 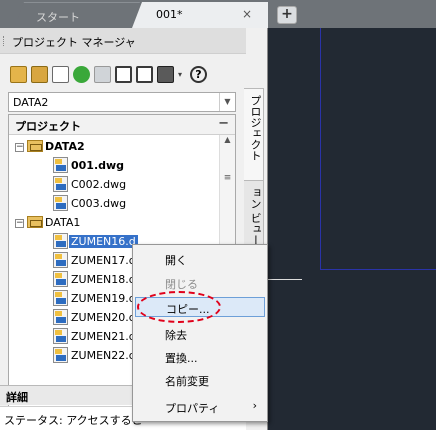 What do you see at coordinates (103, 317) in the screenshot?
I see `tree-file-label: ZUMEN20.d` at bounding box center [103, 317].